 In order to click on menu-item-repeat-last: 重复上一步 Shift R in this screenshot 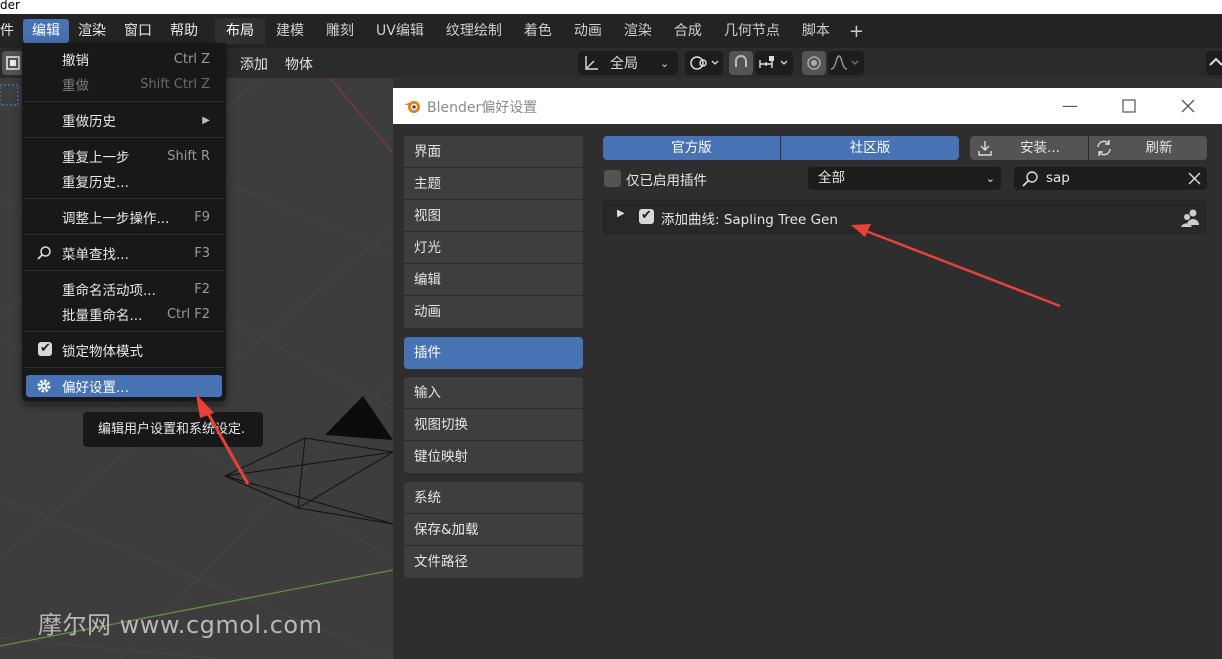, I will do `click(124, 156)`.